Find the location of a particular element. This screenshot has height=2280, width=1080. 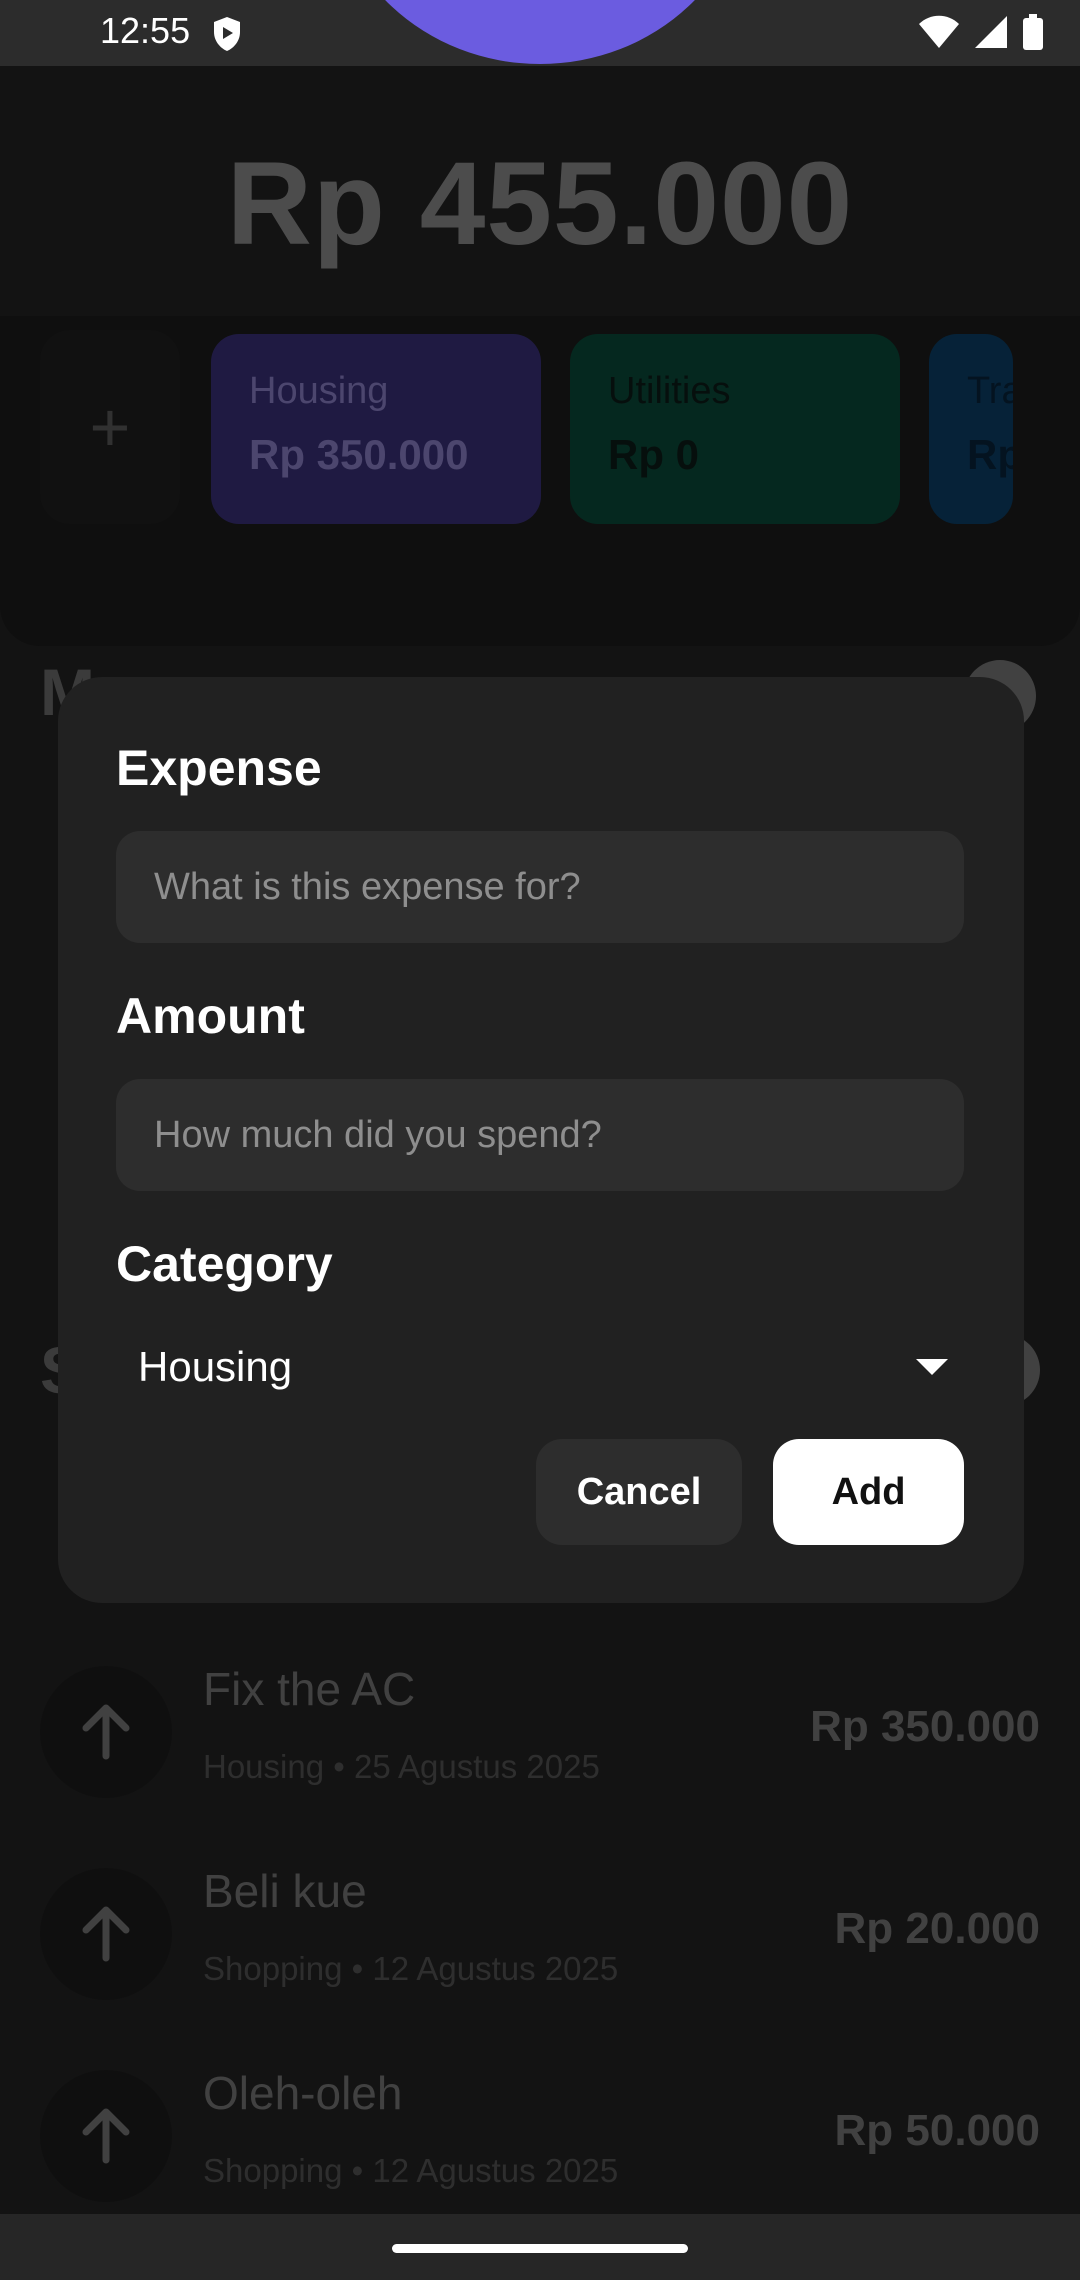

amount-input is located at coordinates (540, 1135).